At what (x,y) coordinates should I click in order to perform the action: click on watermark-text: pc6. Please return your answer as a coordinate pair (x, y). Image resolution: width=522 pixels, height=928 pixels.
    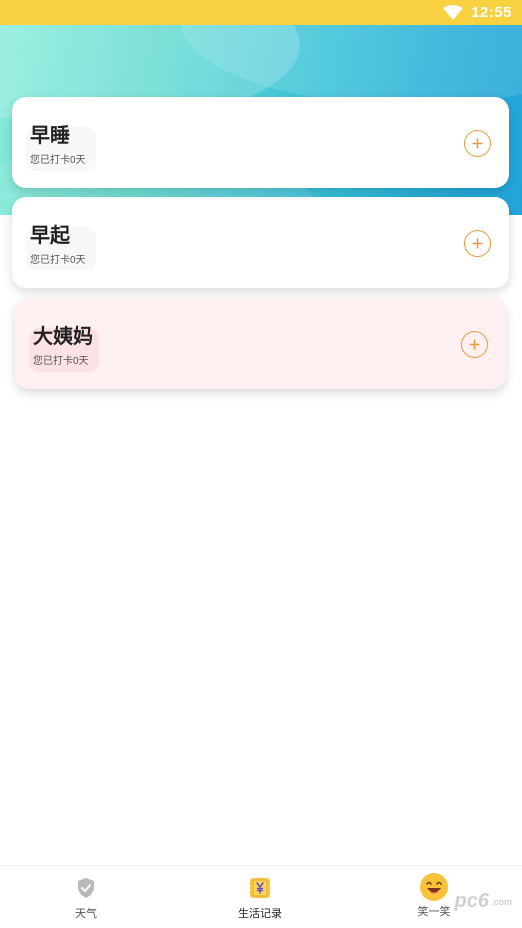
    Looking at the image, I should click on (471, 901).